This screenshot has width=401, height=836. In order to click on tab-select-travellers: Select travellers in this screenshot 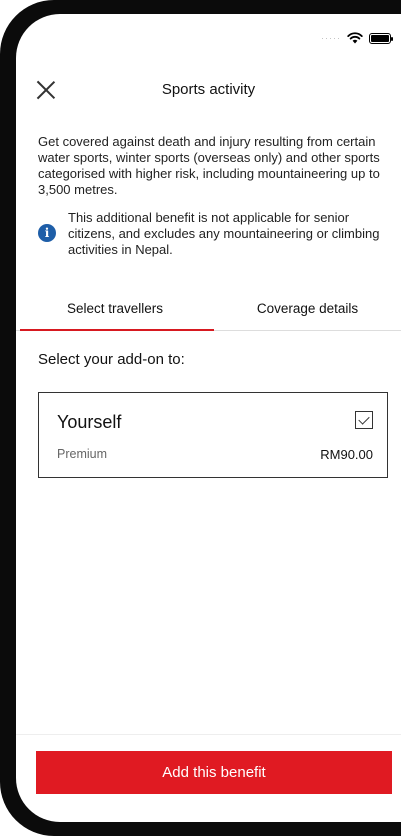, I will do `click(115, 309)`.